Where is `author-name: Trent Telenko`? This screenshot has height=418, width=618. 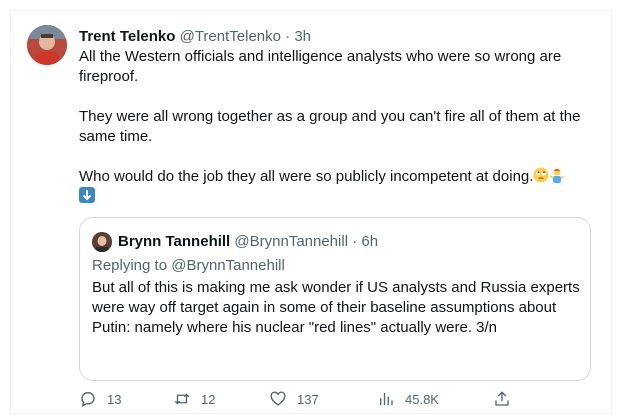
author-name: Trent Telenko is located at coordinates (127, 36).